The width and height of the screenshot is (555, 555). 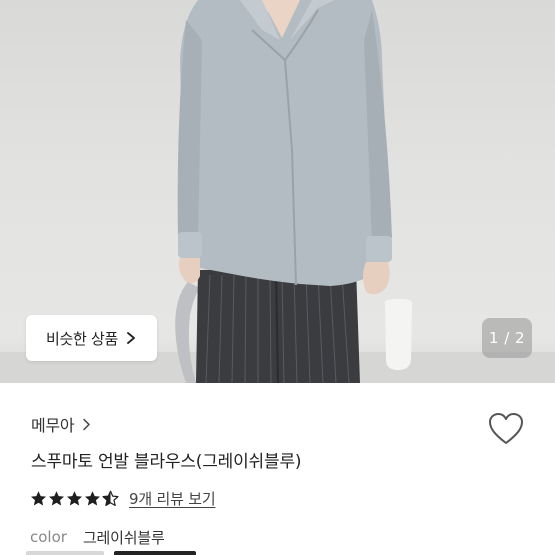 What do you see at coordinates (172, 498) in the screenshot?
I see `review-link: 9개 리뷰 보기` at bounding box center [172, 498].